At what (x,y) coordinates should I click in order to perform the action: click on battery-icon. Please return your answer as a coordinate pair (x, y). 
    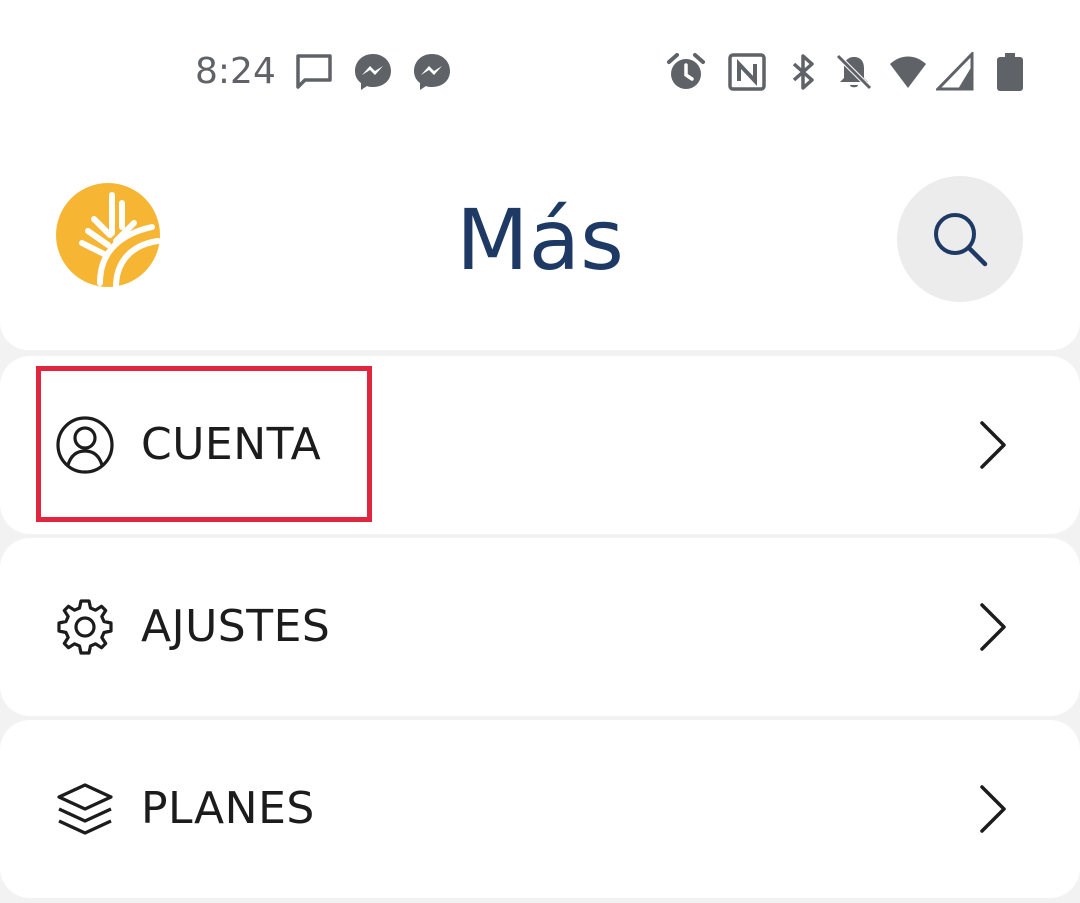
    Looking at the image, I should click on (1010, 72).